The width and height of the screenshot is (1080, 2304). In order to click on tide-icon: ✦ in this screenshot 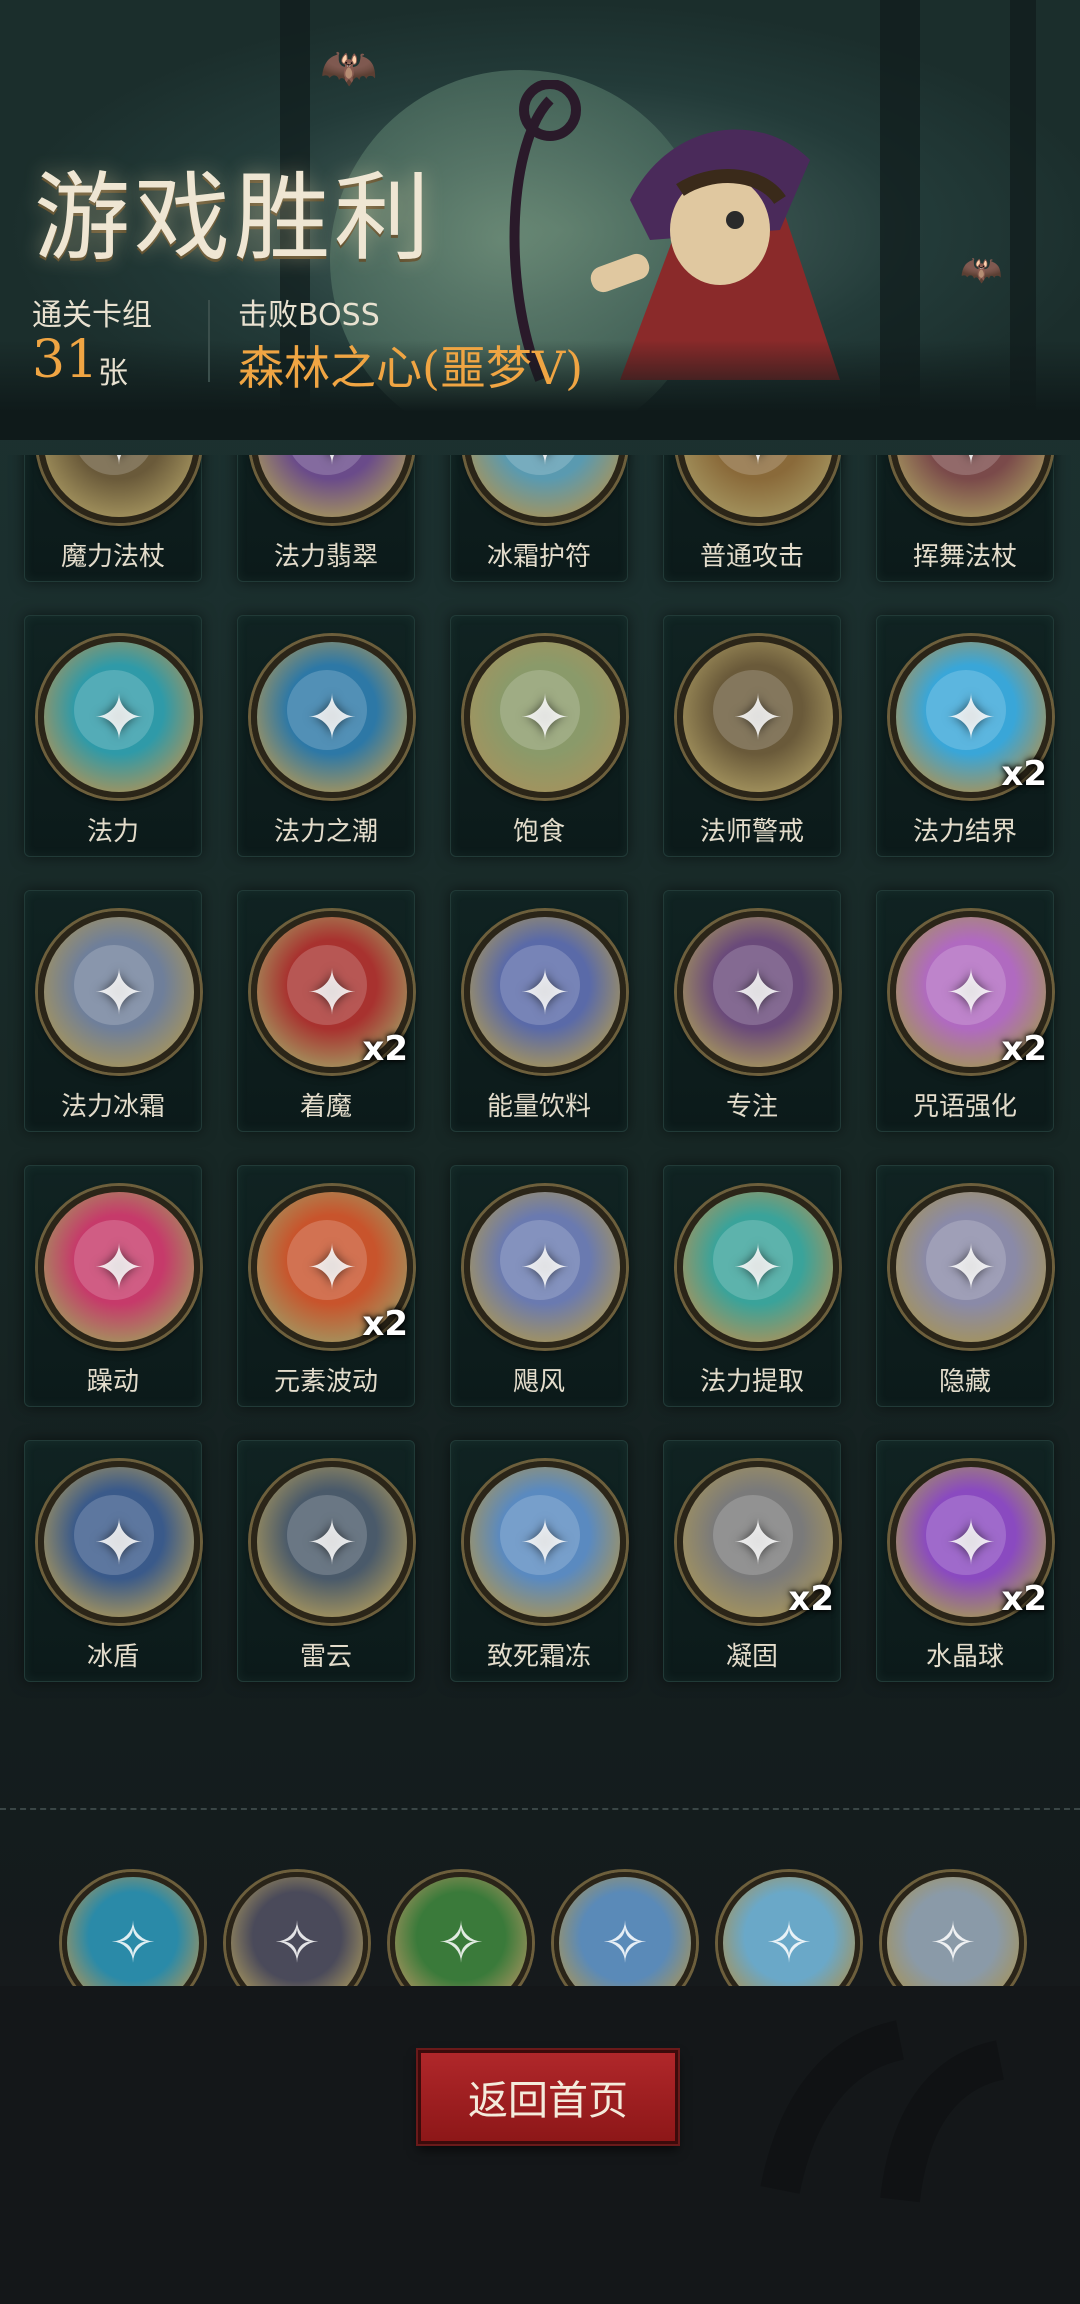, I will do `click(332, 717)`.